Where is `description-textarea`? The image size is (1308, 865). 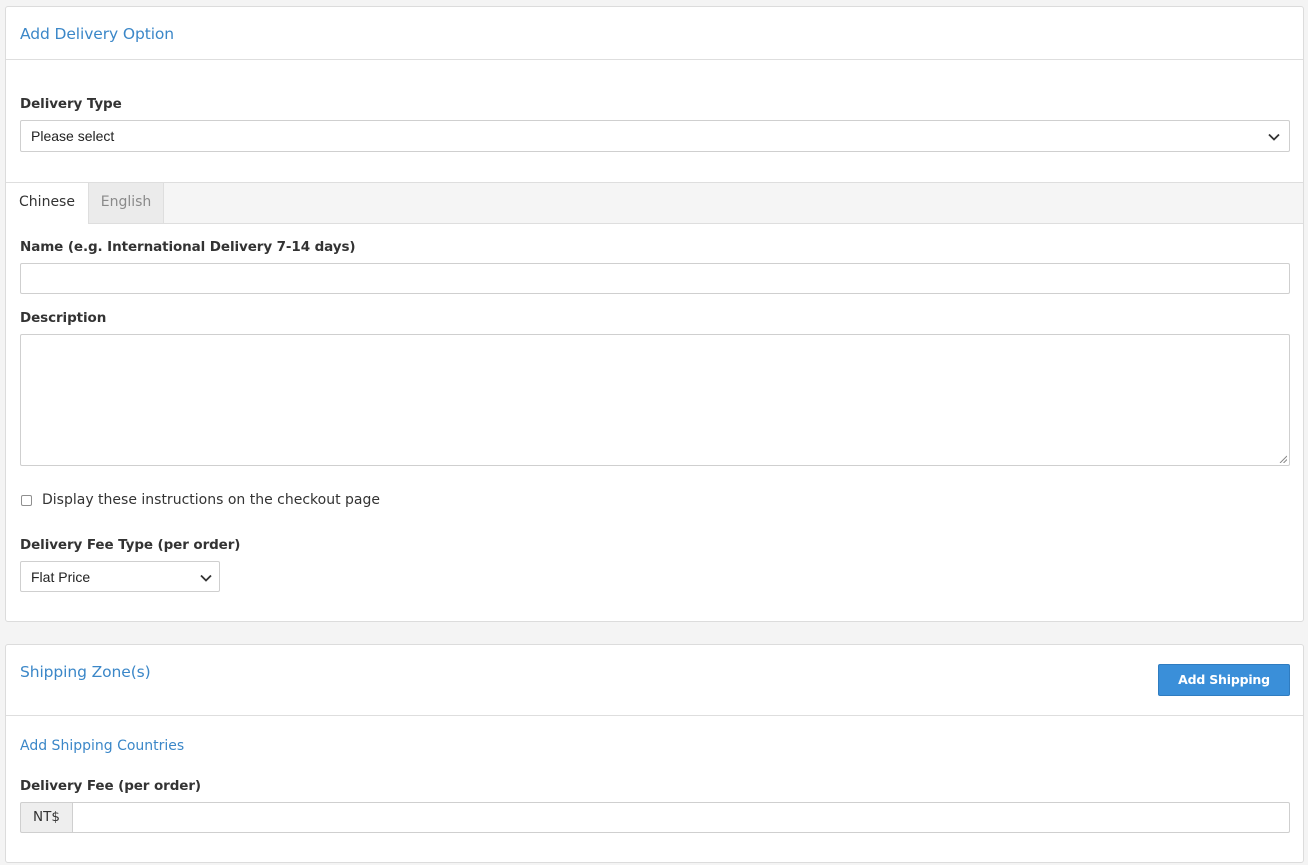
description-textarea is located at coordinates (655, 400).